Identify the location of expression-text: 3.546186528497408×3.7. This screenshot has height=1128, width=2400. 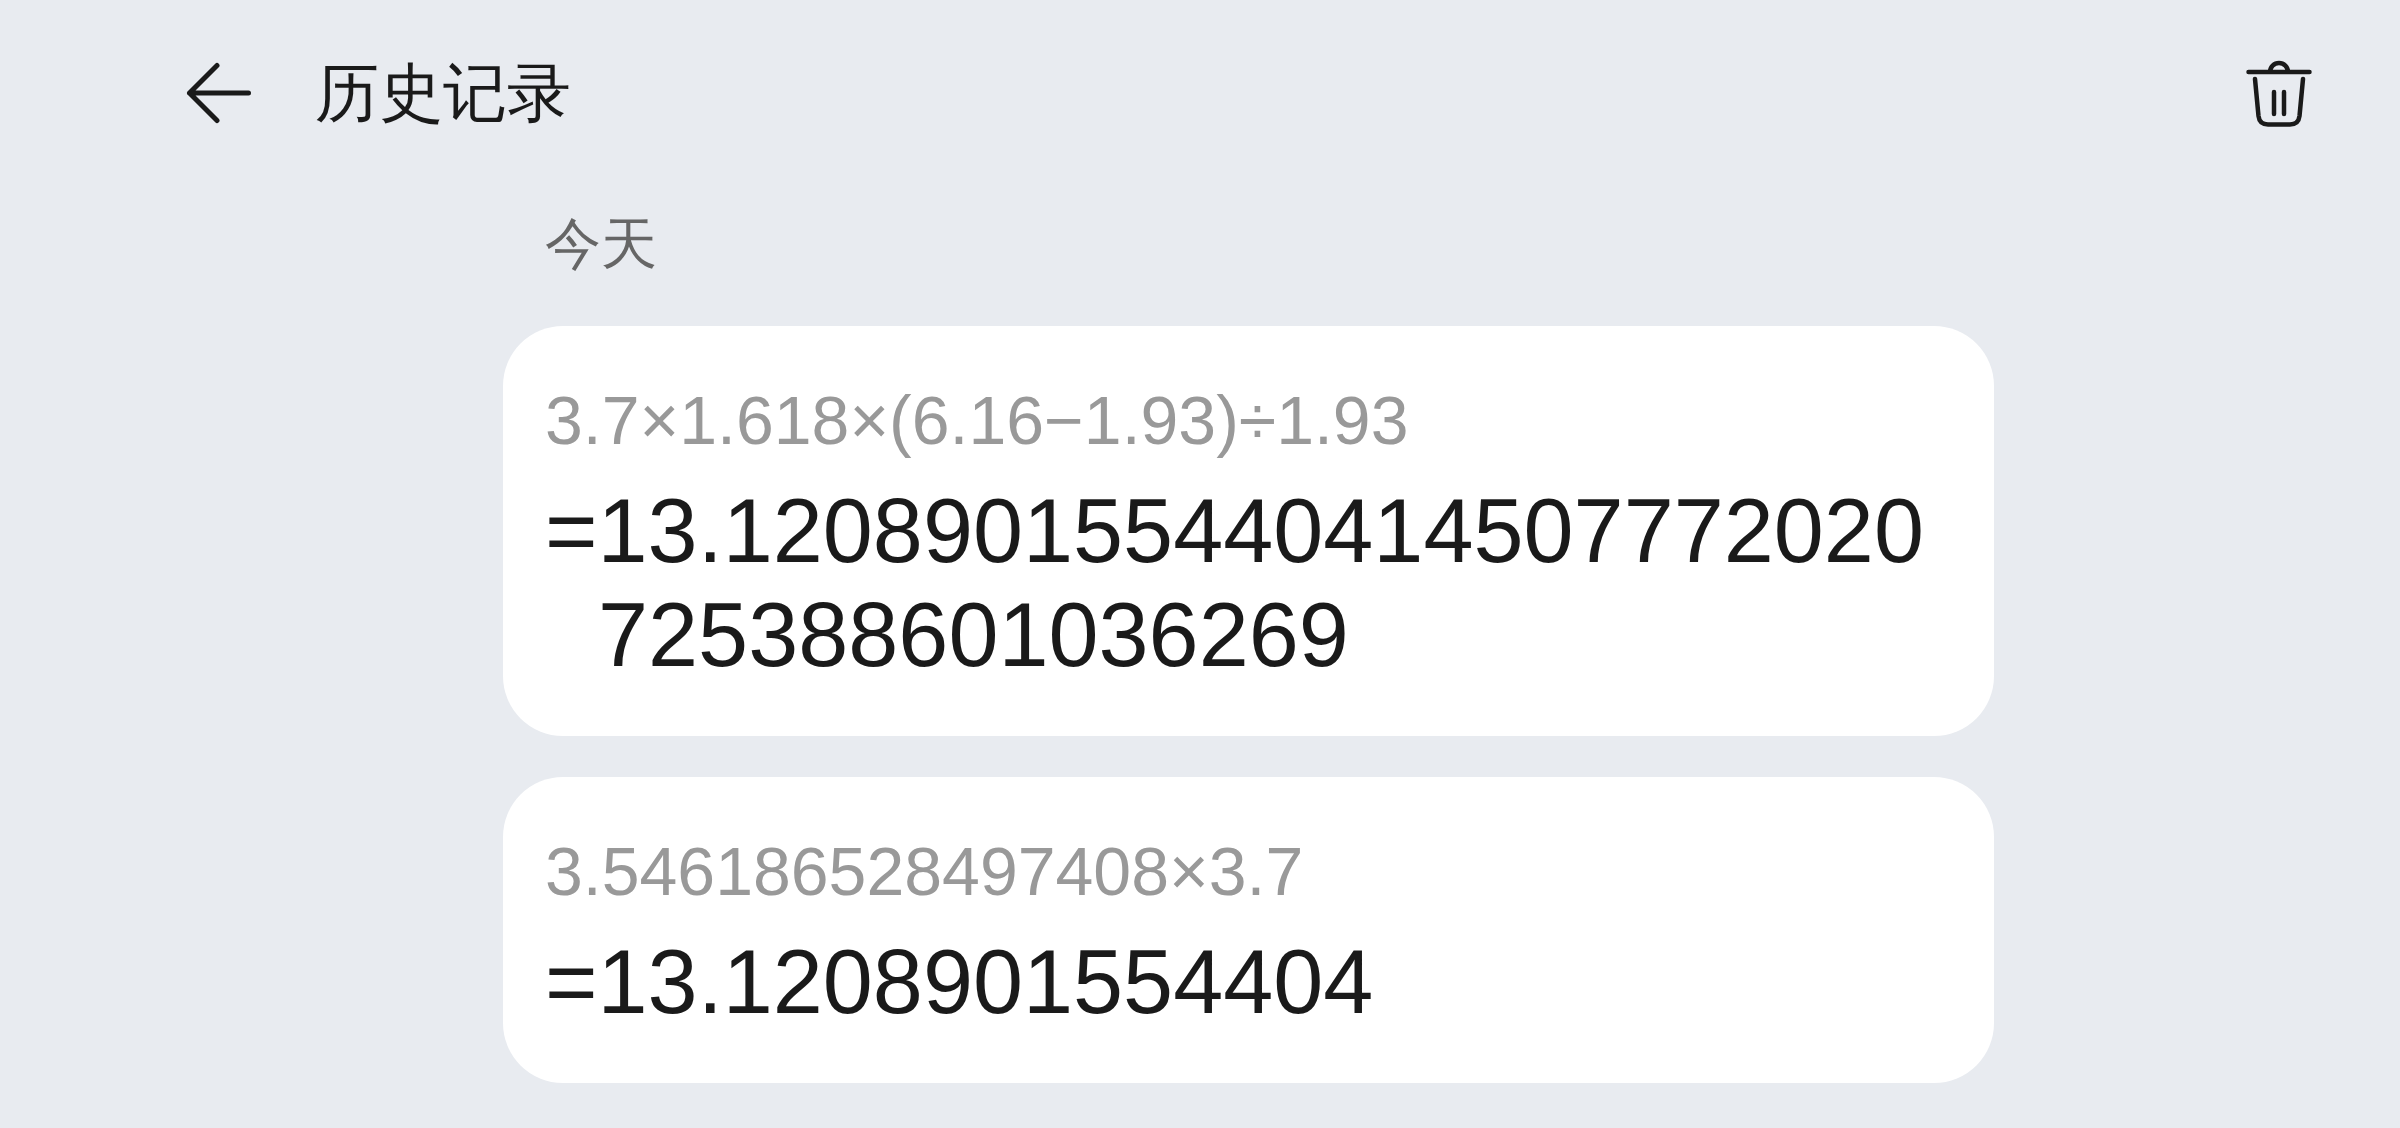
(925, 871).